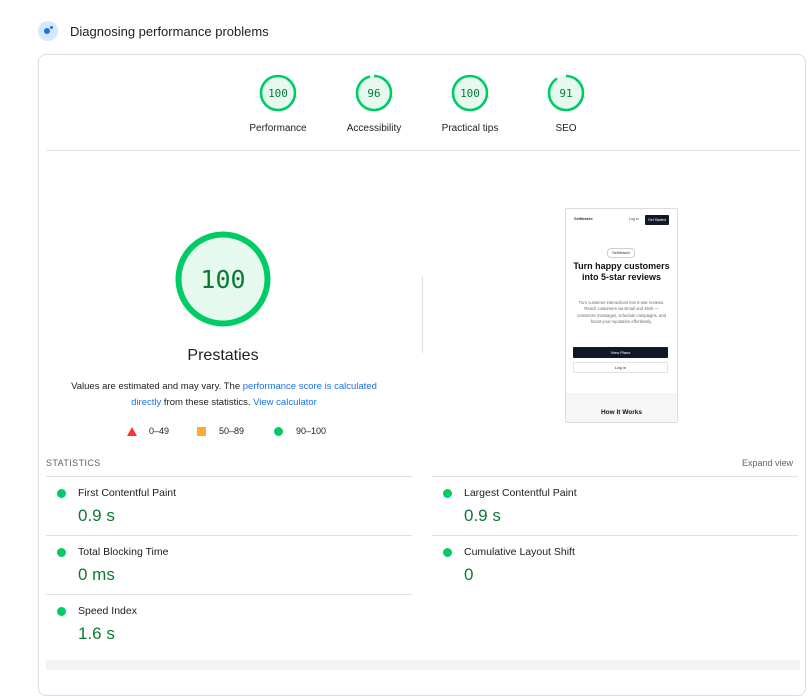 The height and width of the screenshot is (696, 808). I want to click on metric-value: 0, so click(469, 574).